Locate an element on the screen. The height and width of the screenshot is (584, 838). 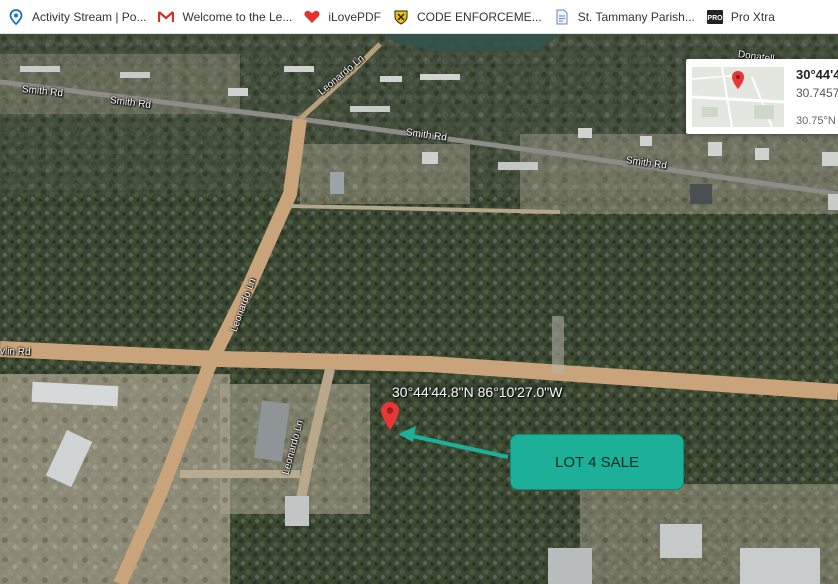
svg-text: PRO is located at coordinates (715, 18).